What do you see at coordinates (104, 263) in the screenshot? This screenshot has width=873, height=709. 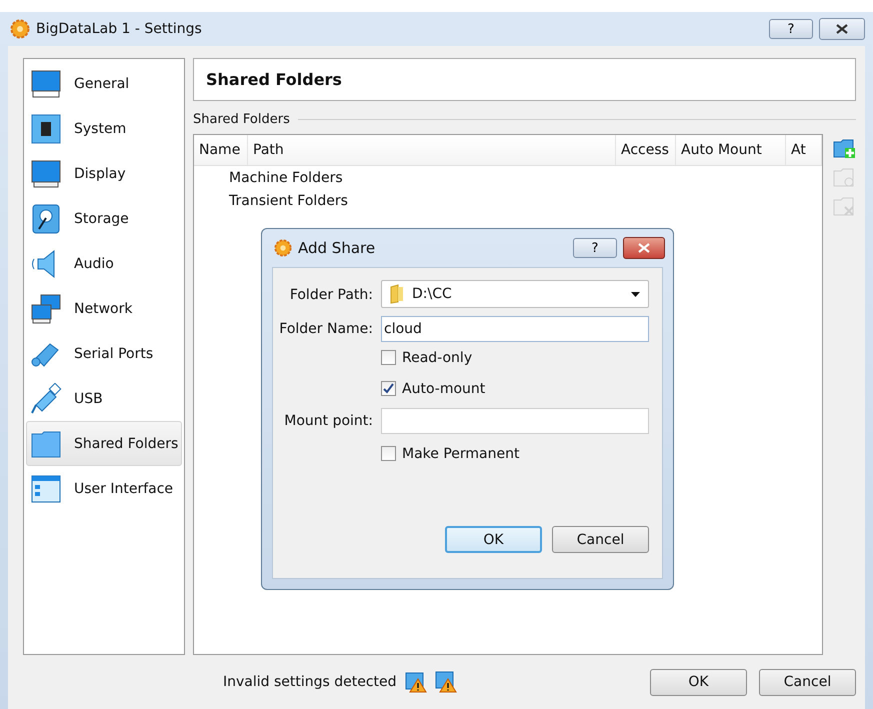 I see `sidebar-item: Audio` at bounding box center [104, 263].